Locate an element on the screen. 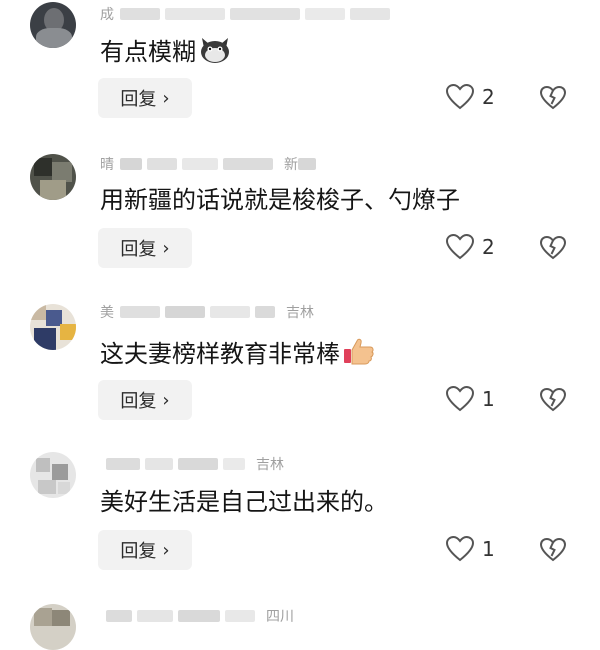  comment-text-content: 美好生活是自己过出来的。 is located at coordinates (244, 502).